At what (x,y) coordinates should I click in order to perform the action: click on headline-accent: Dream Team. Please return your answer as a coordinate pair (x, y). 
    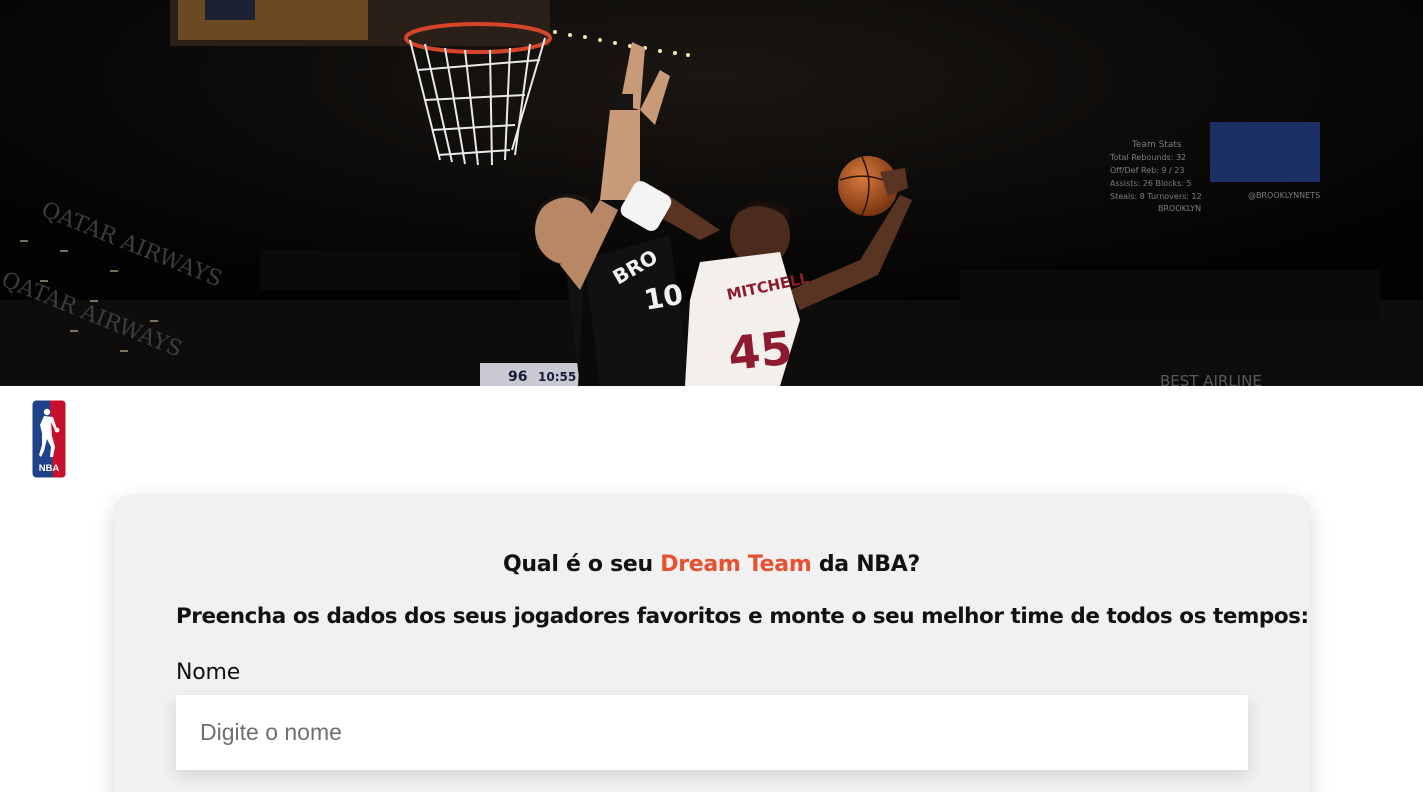
    Looking at the image, I should click on (736, 564).